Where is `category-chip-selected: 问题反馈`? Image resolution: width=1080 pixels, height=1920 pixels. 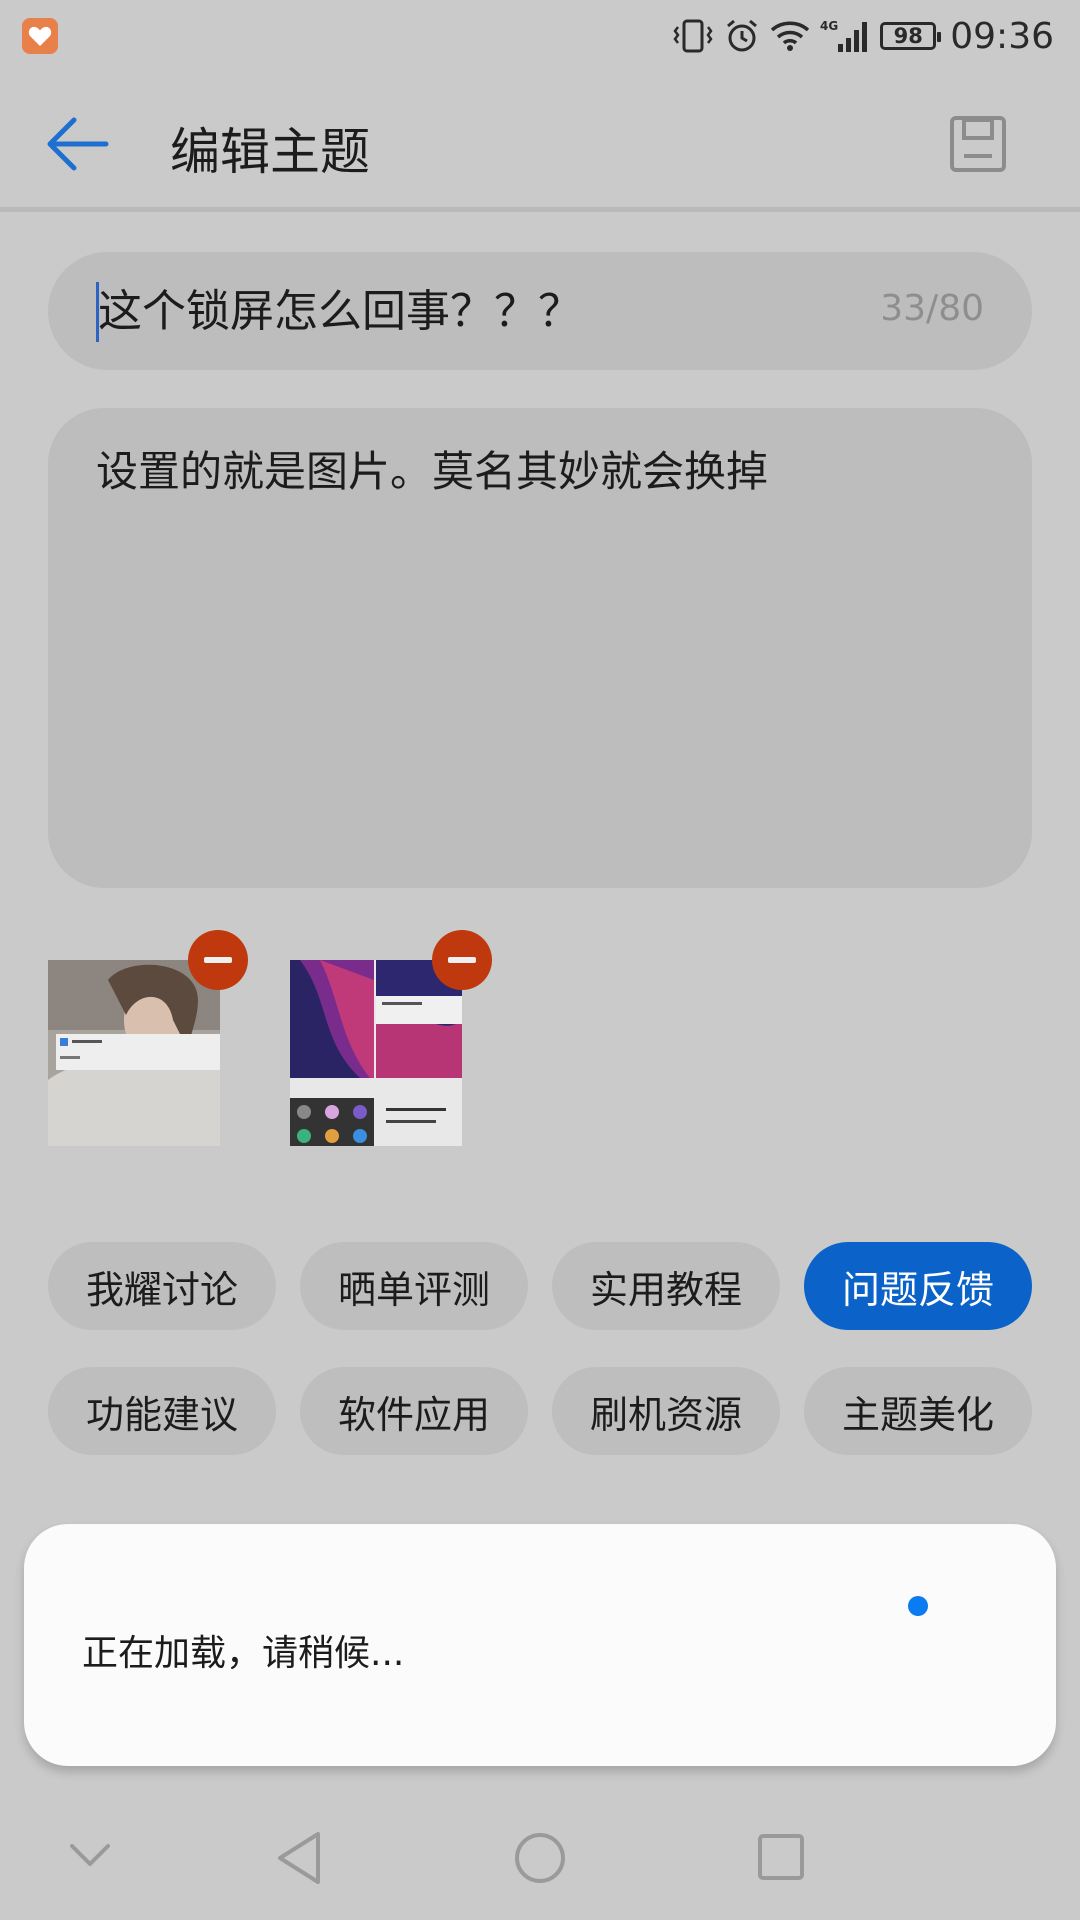 category-chip-selected: 问题反馈 is located at coordinates (918, 1286).